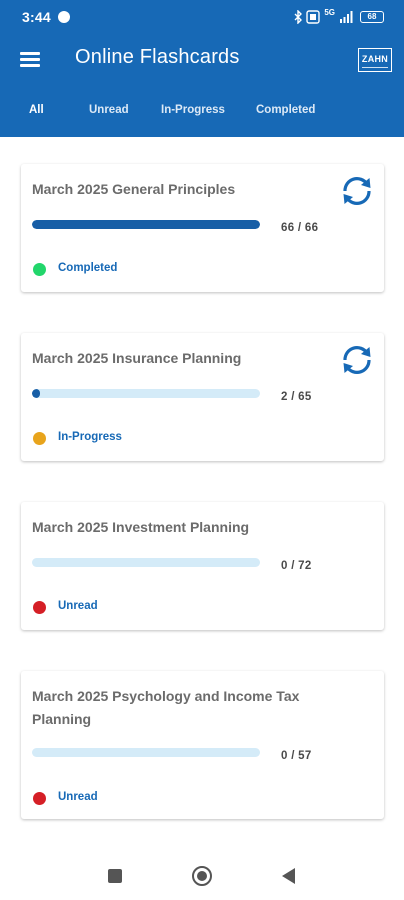 The height and width of the screenshot is (900, 404). I want to click on recent-apps-square-icon, so click(115, 876).